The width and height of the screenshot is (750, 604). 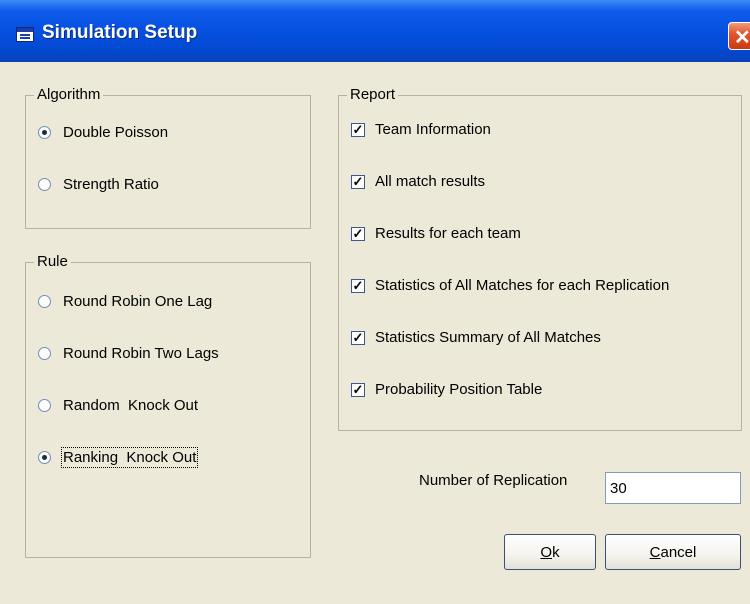 What do you see at coordinates (116, 132) in the screenshot?
I see `radio-label: Double Poisson` at bounding box center [116, 132].